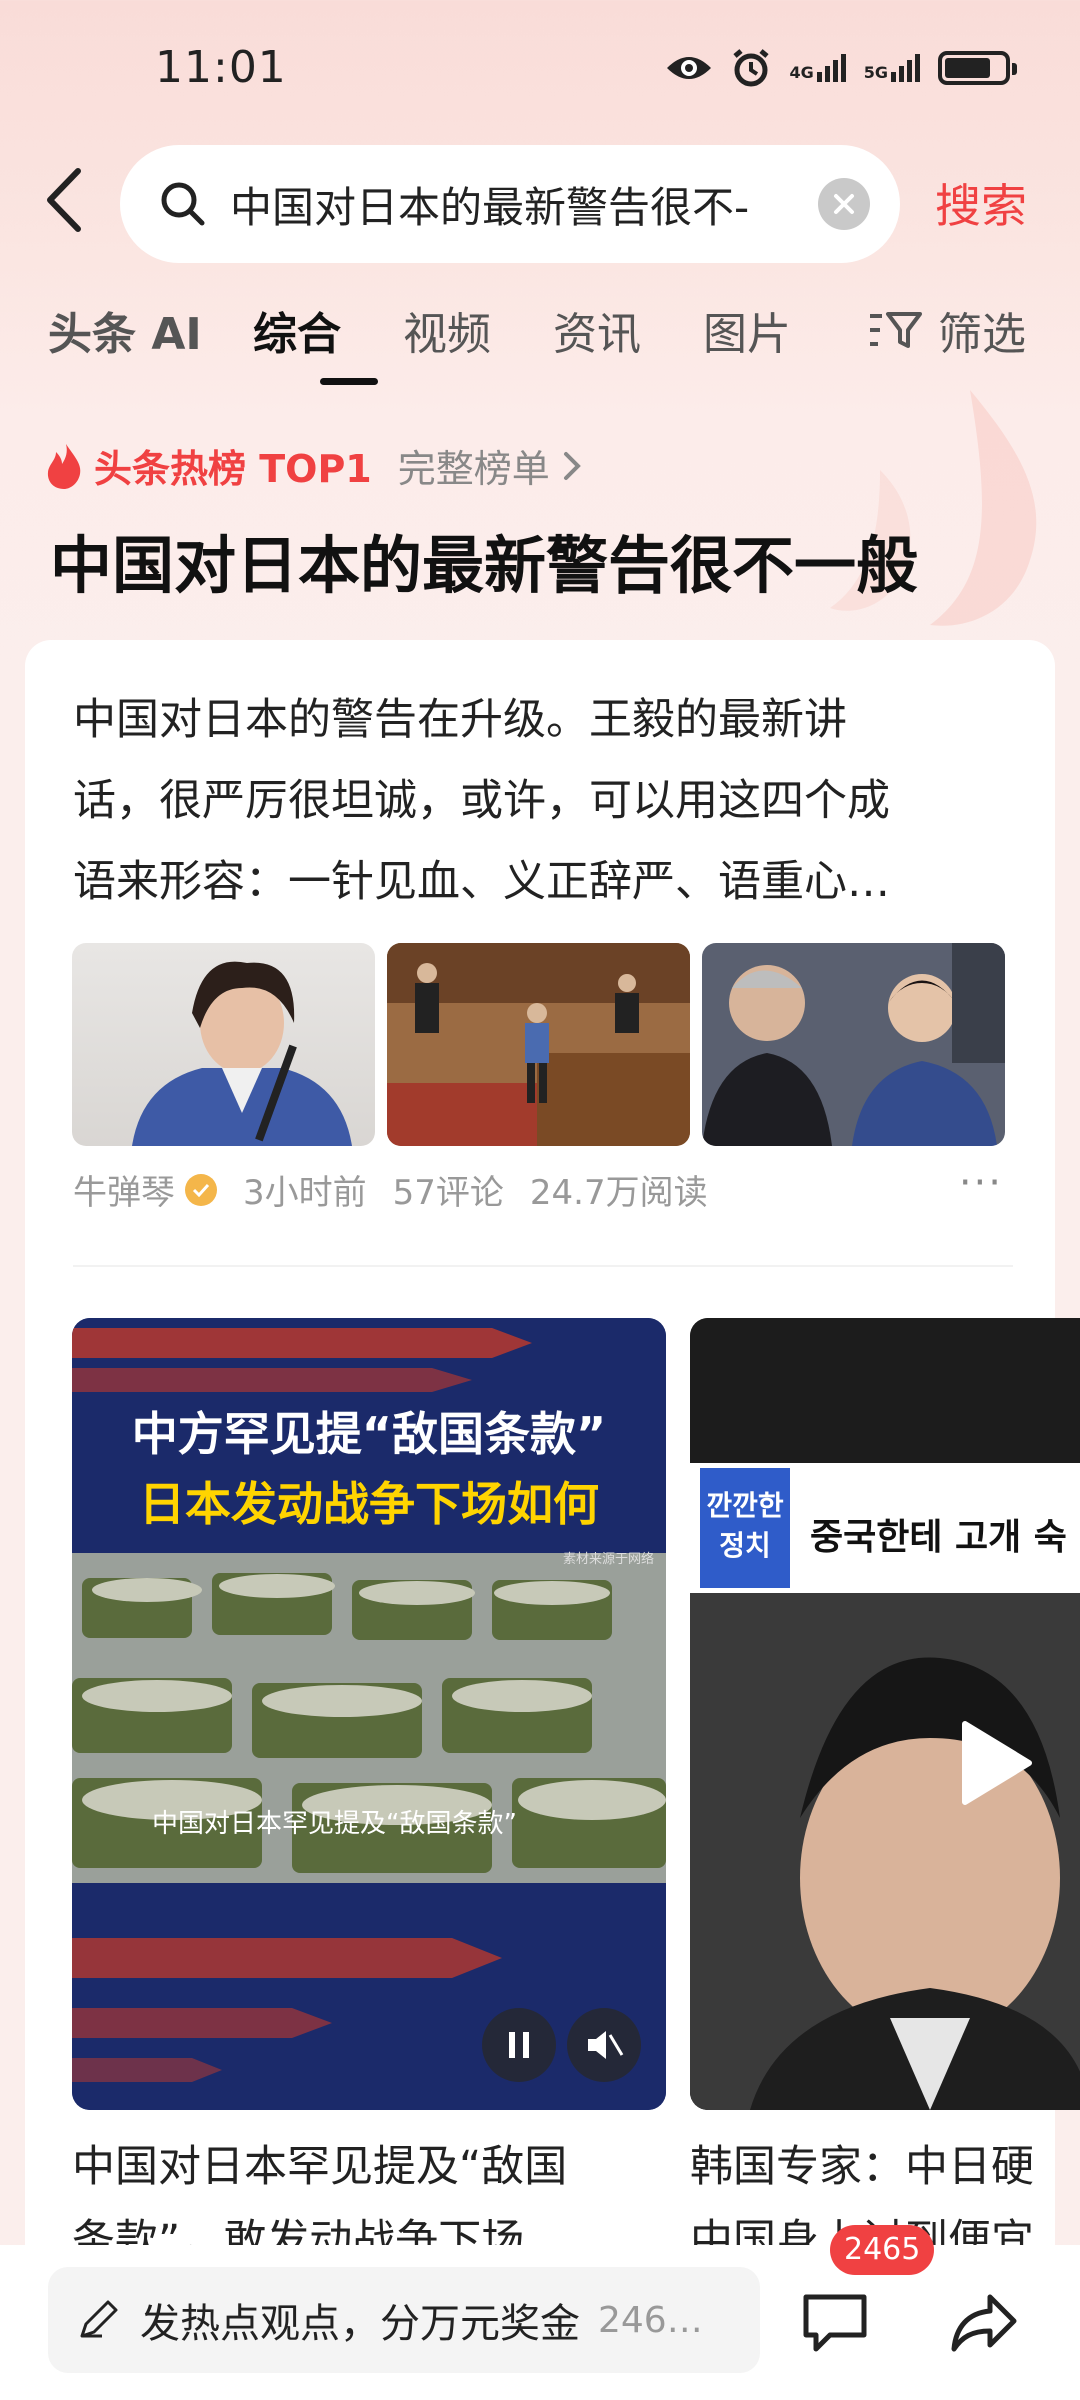  What do you see at coordinates (885, 1714) in the screenshot?
I see `video-card-2: 깐깐한 정치 중국한테 고개 숙` at bounding box center [885, 1714].